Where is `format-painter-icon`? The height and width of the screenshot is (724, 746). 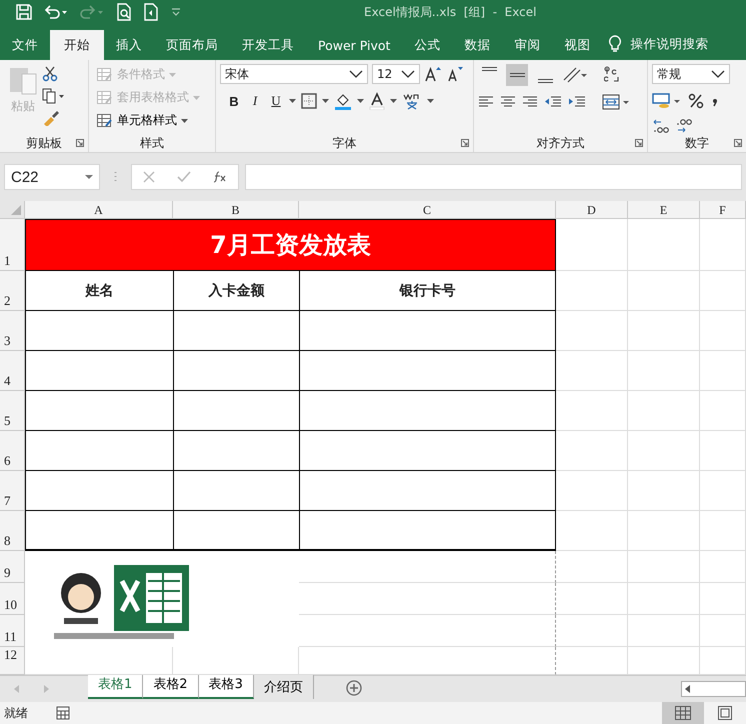 format-painter-icon is located at coordinates (51, 118).